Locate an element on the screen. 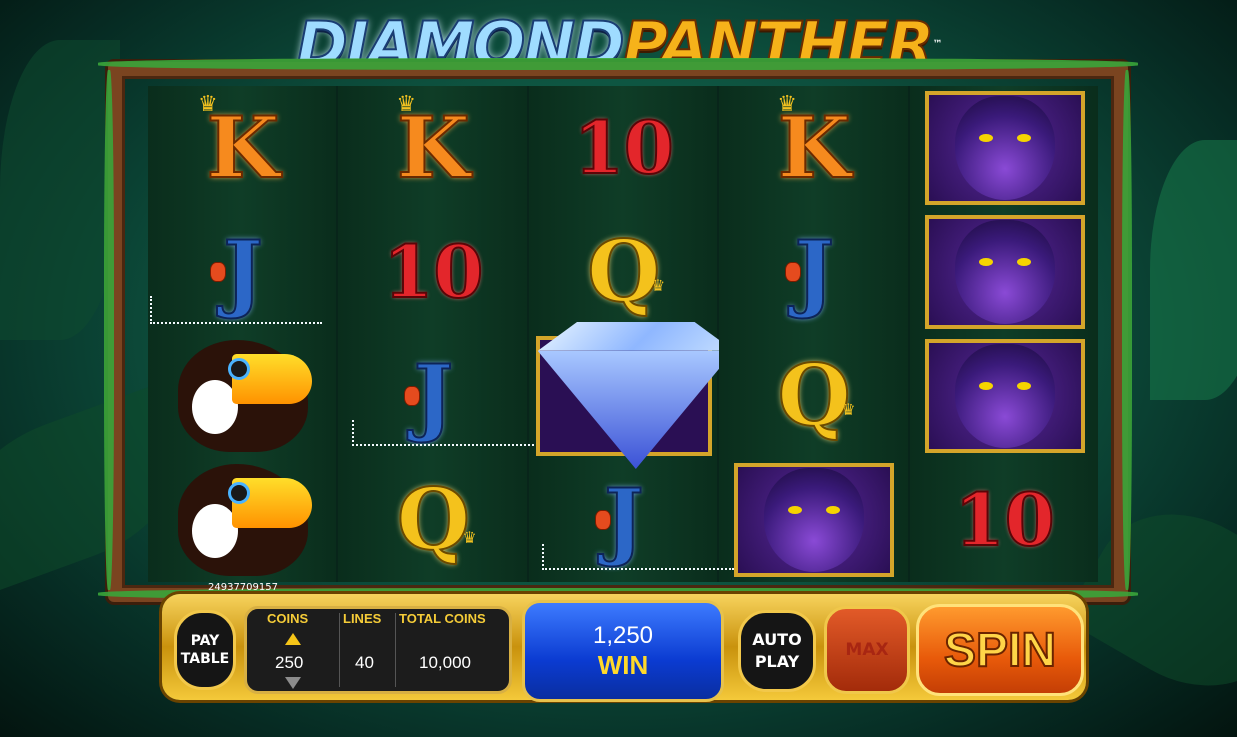 This screenshot has width=1237, height=737. total-coins-value: 10,000 is located at coordinates (445, 662).